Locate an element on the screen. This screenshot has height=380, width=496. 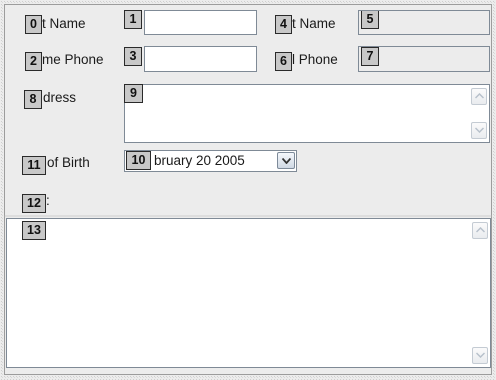
marker-1: 1 is located at coordinates (133, 19).